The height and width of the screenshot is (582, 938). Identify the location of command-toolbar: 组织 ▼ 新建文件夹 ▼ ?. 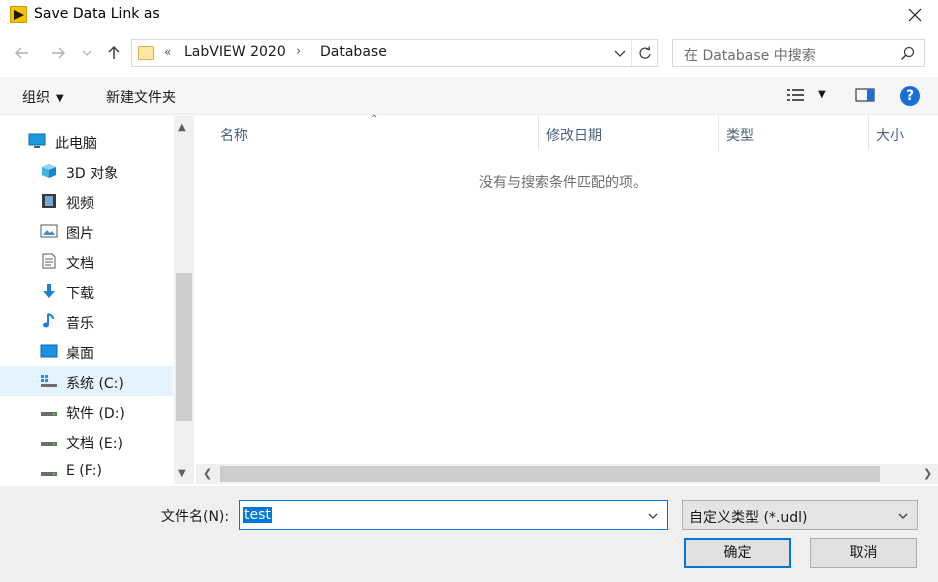
(469, 96).